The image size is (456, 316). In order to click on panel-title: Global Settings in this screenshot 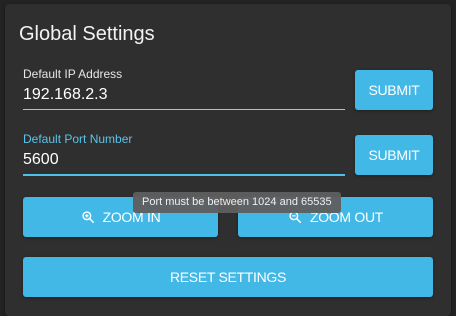, I will do `click(87, 34)`.